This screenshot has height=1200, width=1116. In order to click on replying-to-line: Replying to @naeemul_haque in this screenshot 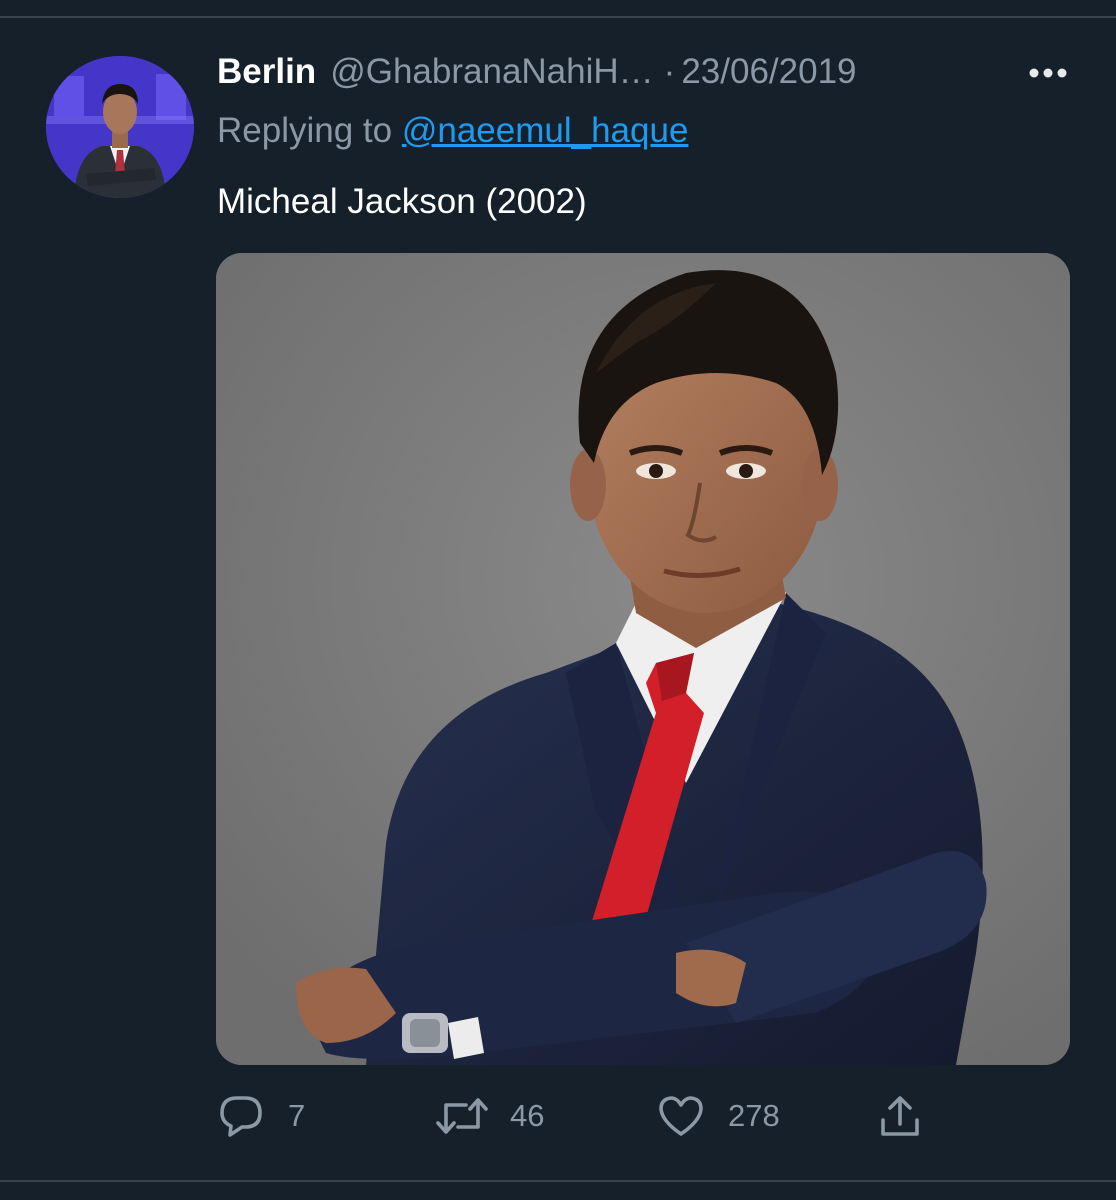, I will do `click(452, 131)`.